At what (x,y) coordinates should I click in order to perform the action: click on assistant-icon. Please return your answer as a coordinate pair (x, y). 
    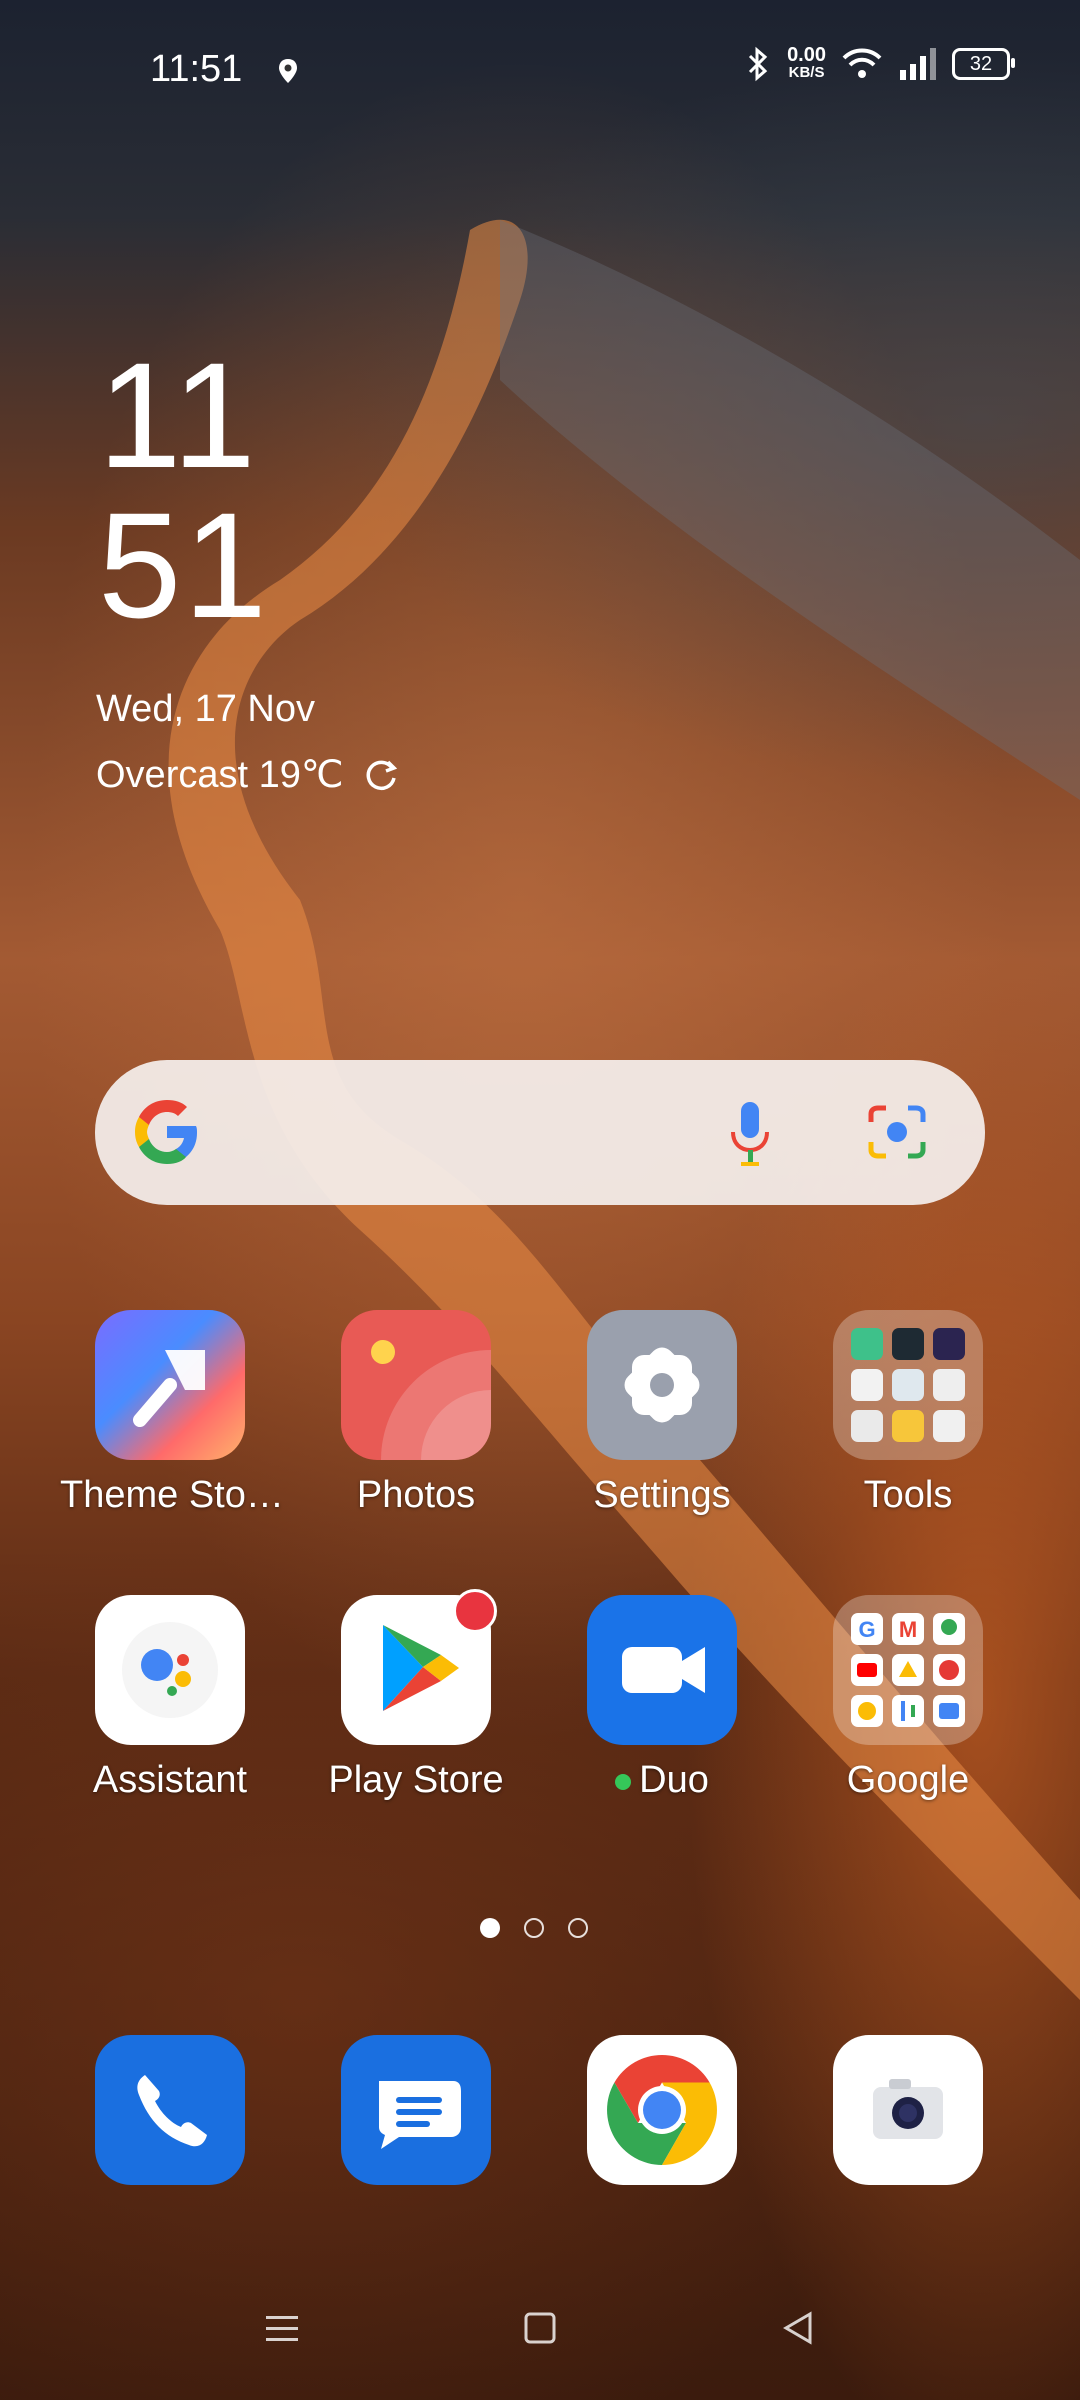
    Looking at the image, I should click on (170, 1670).